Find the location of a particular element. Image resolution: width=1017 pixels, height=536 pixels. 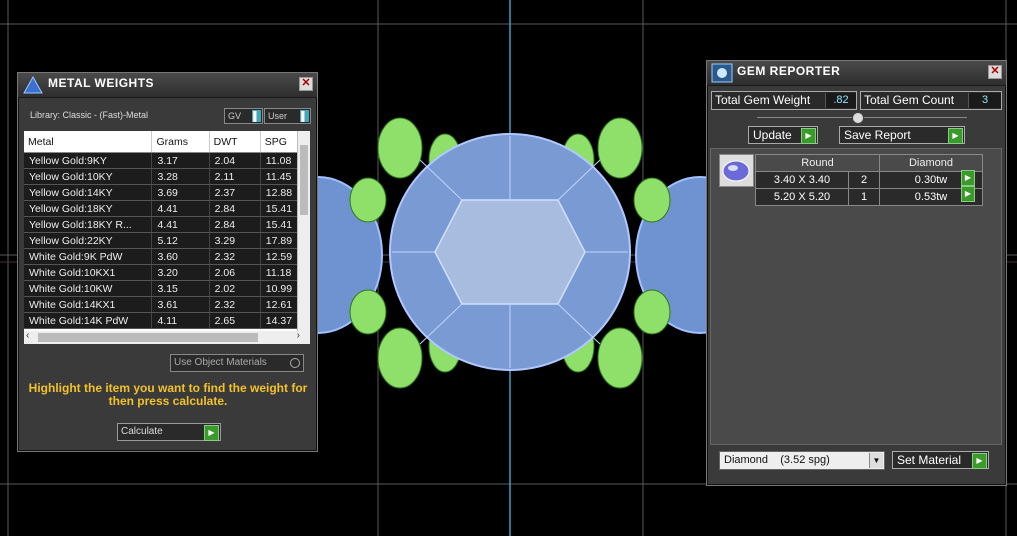

column-header-metal: Metal is located at coordinates (88, 142).